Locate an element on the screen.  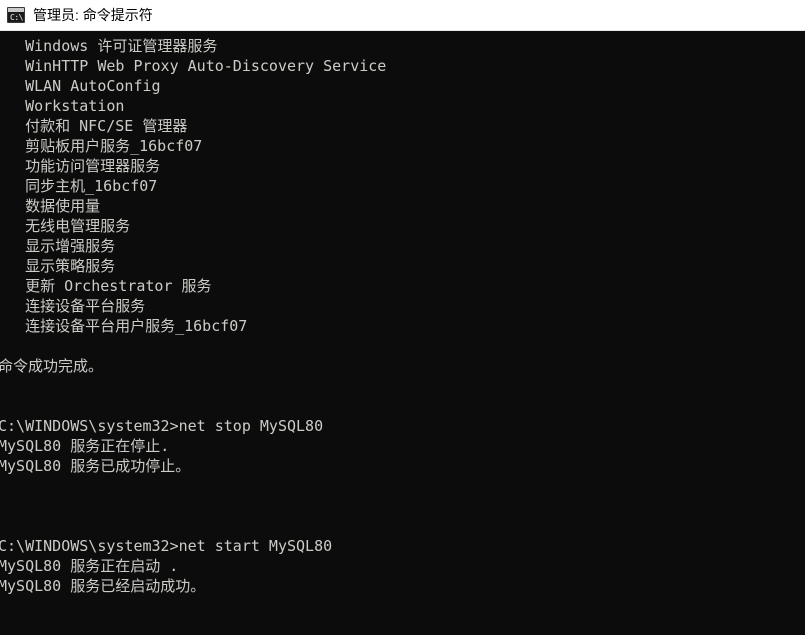
console-line: 剪贴板用户服务_16bcf07 is located at coordinates (101, 146).